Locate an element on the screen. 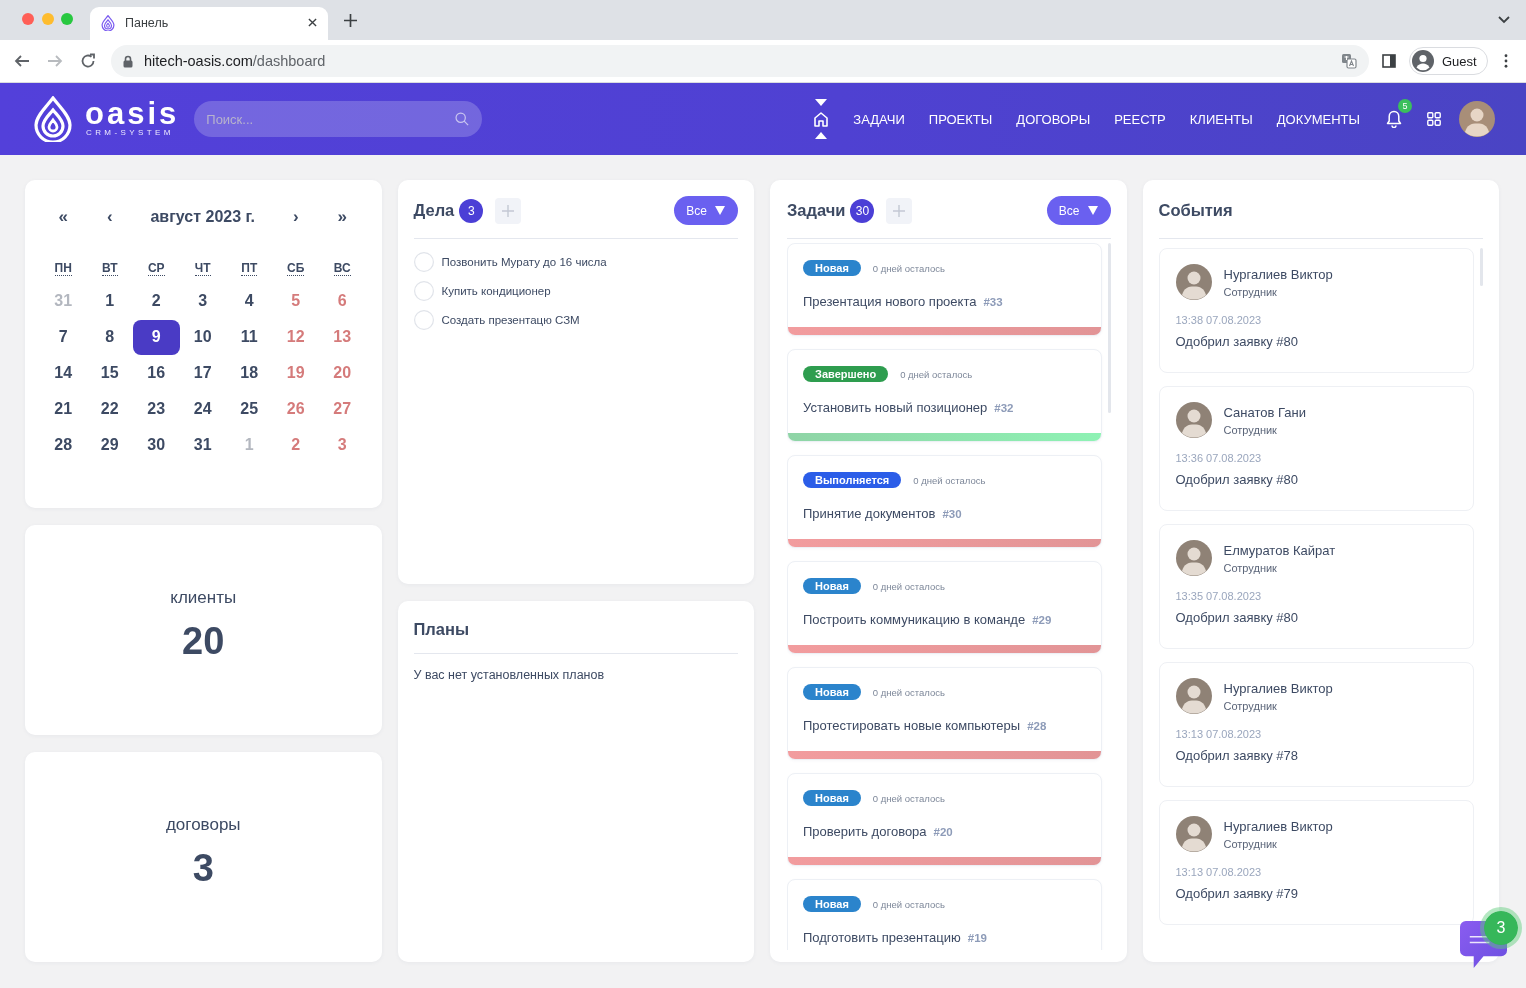  prev-month-button: ‹ is located at coordinates (109, 217).